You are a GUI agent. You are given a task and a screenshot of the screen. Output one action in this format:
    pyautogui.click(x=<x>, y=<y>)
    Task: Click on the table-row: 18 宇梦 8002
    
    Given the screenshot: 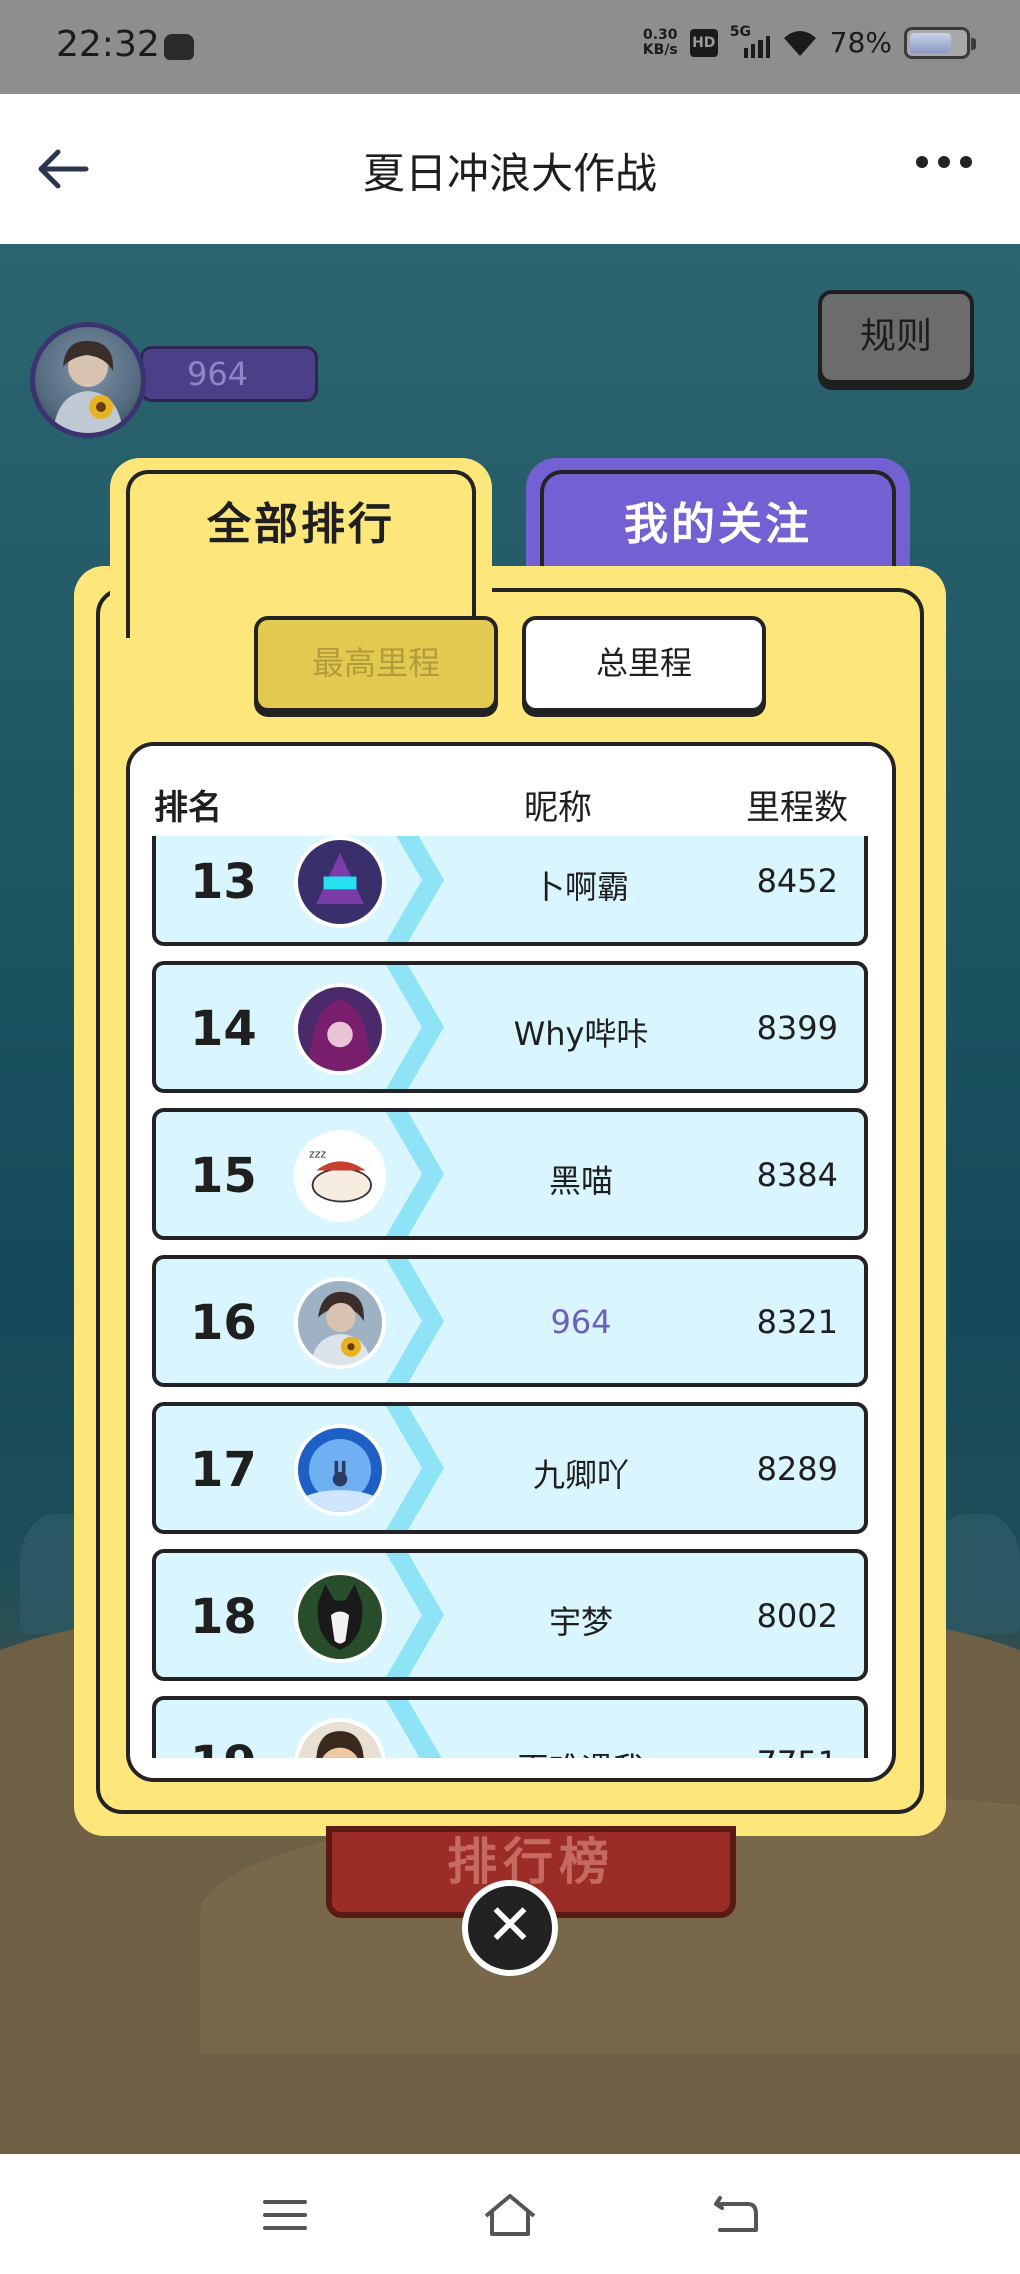 What is the action you would take?
    pyautogui.click(x=510, y=1615)
    